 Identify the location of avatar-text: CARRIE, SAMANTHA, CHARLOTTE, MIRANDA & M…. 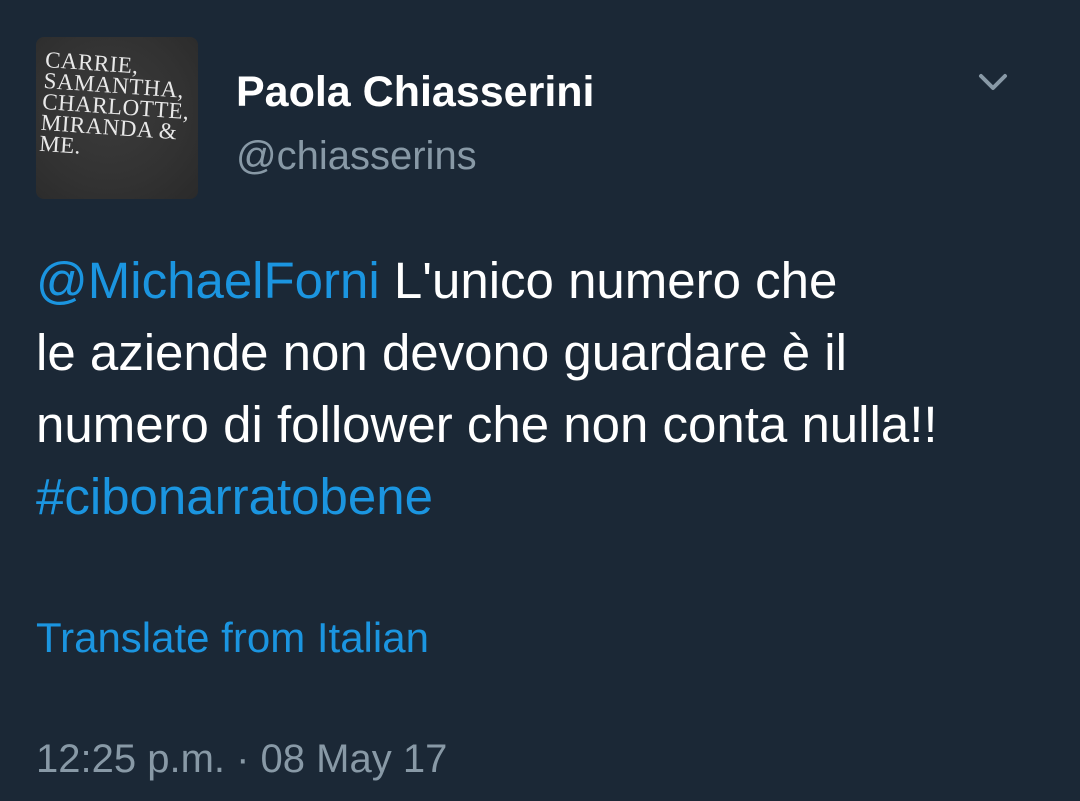
(117, 105).